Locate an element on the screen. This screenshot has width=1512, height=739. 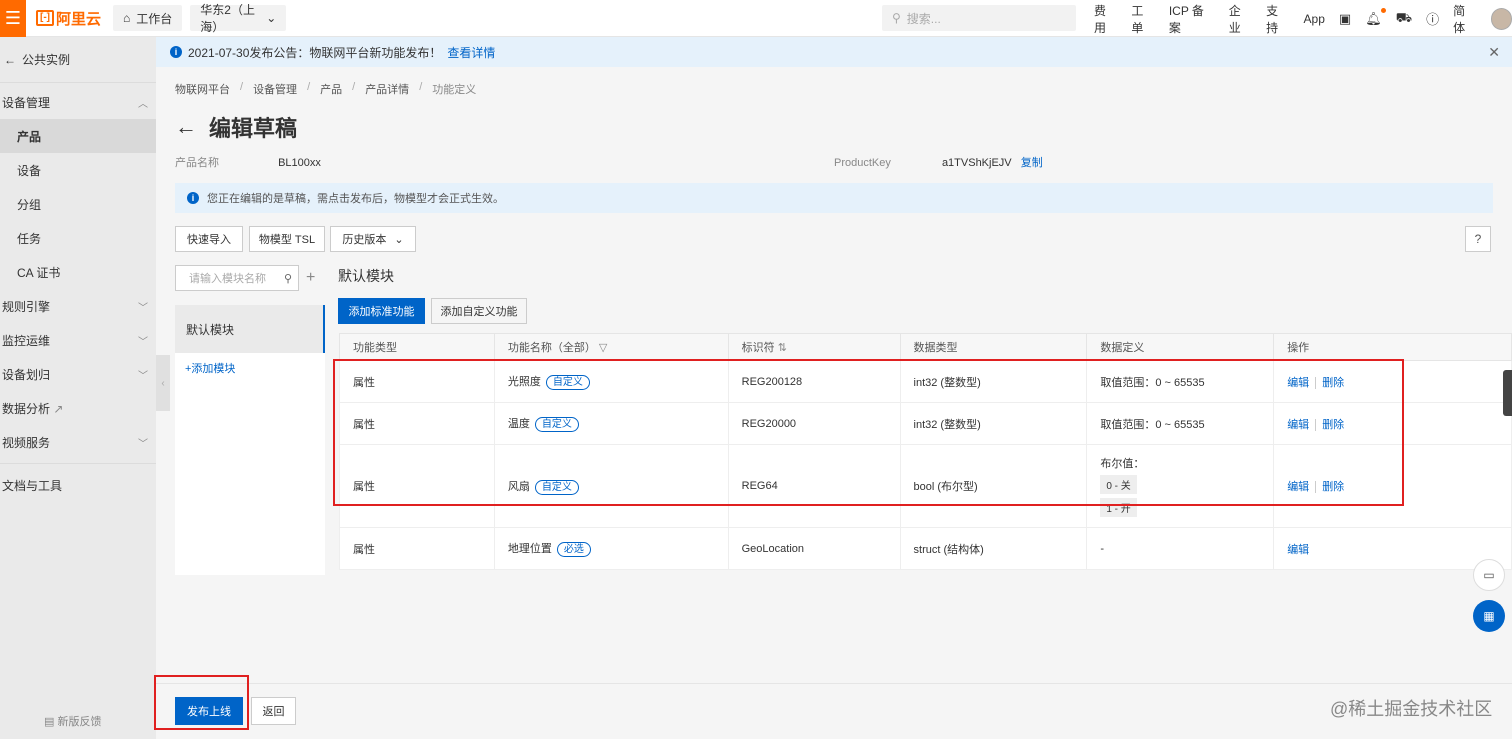
image-icon: ▣ is located at coordinates (1345, 19).